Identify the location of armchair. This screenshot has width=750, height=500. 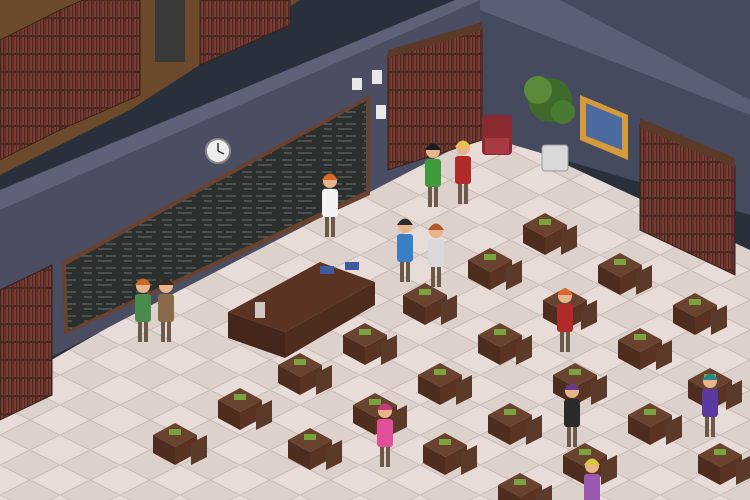
(497, 135).